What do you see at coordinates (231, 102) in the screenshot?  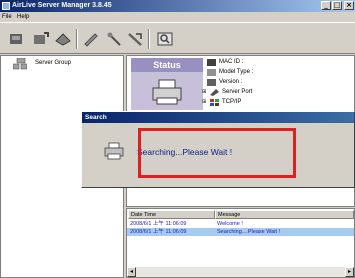 I see `property-tcpip-label: TCP/IP` at bounding box center [231, 102].